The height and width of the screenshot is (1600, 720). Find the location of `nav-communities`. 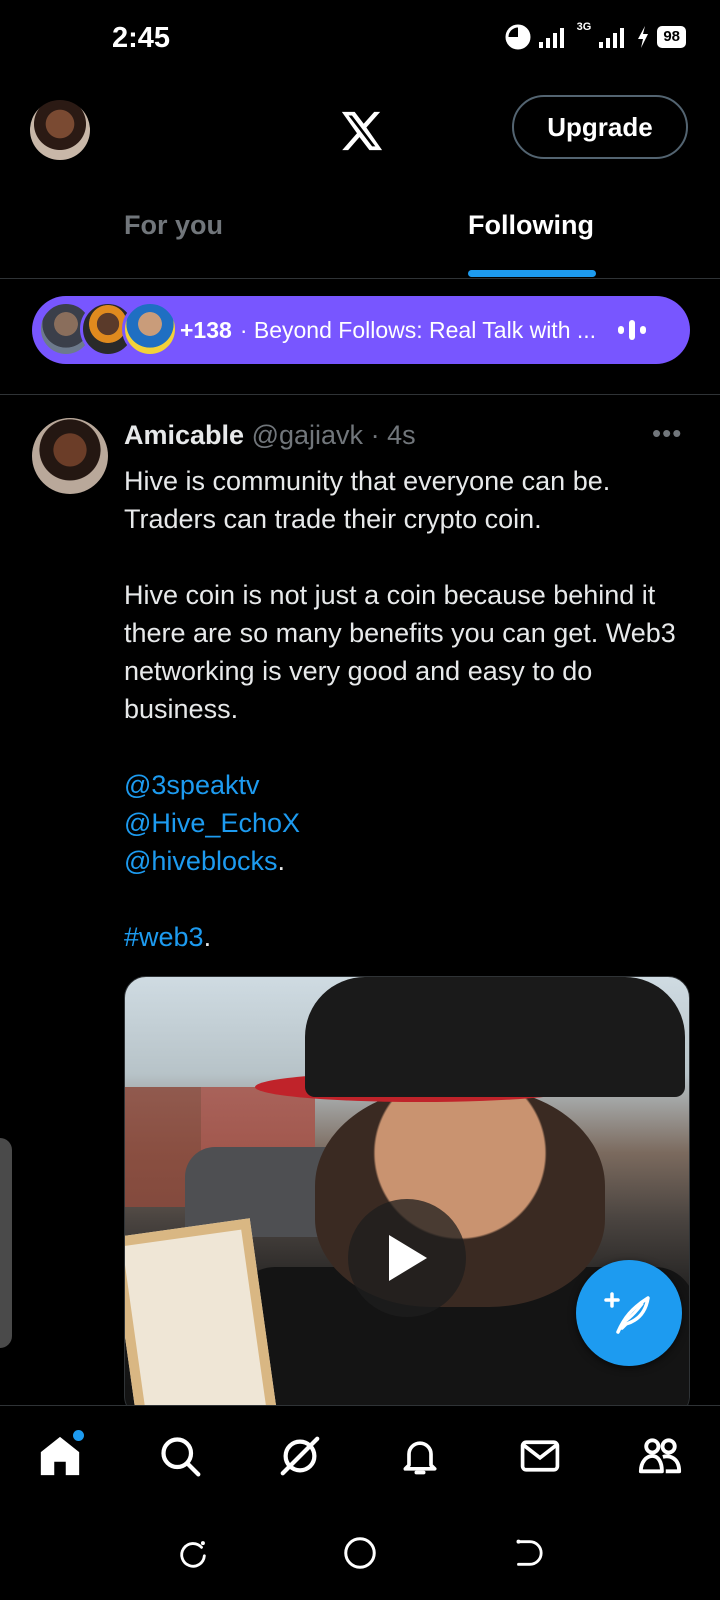

nav-communities is located at coordinates (660, 1456).